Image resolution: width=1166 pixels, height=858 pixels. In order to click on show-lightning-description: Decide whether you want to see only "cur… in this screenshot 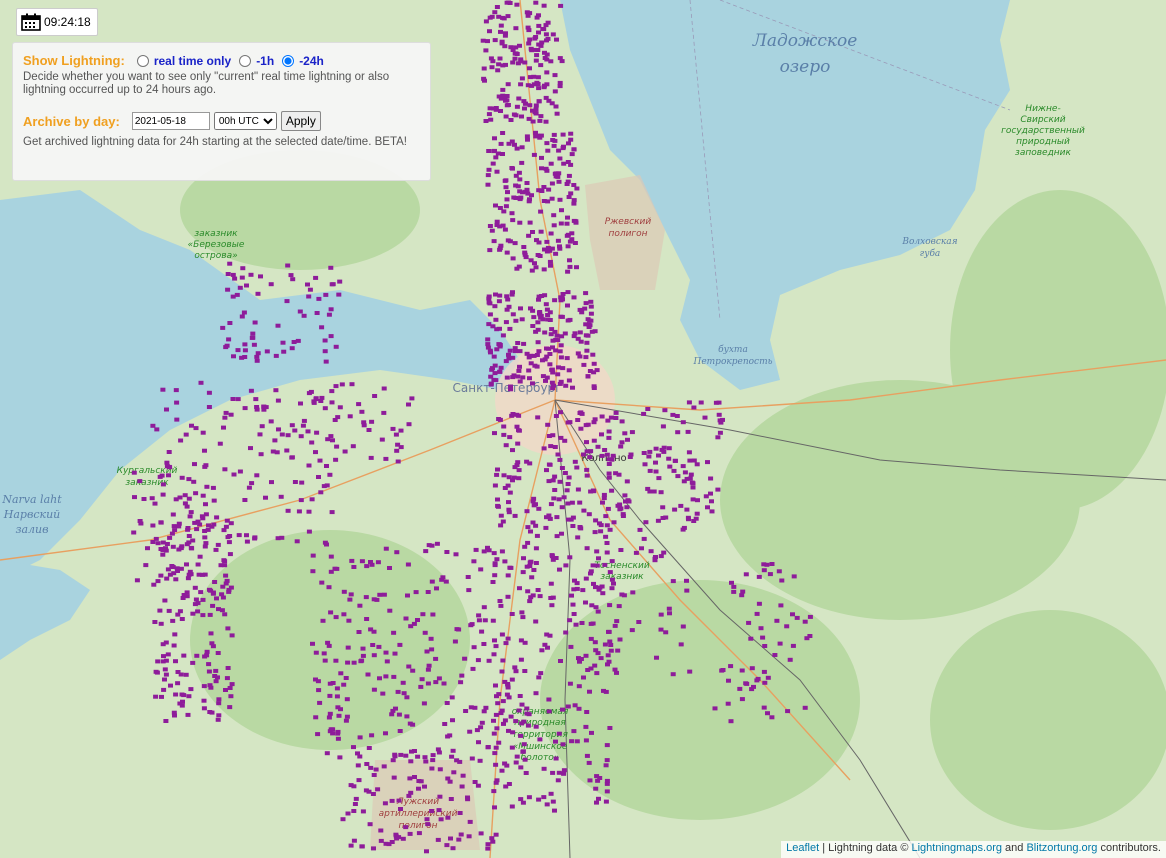, I will do `click(206, 83)`.